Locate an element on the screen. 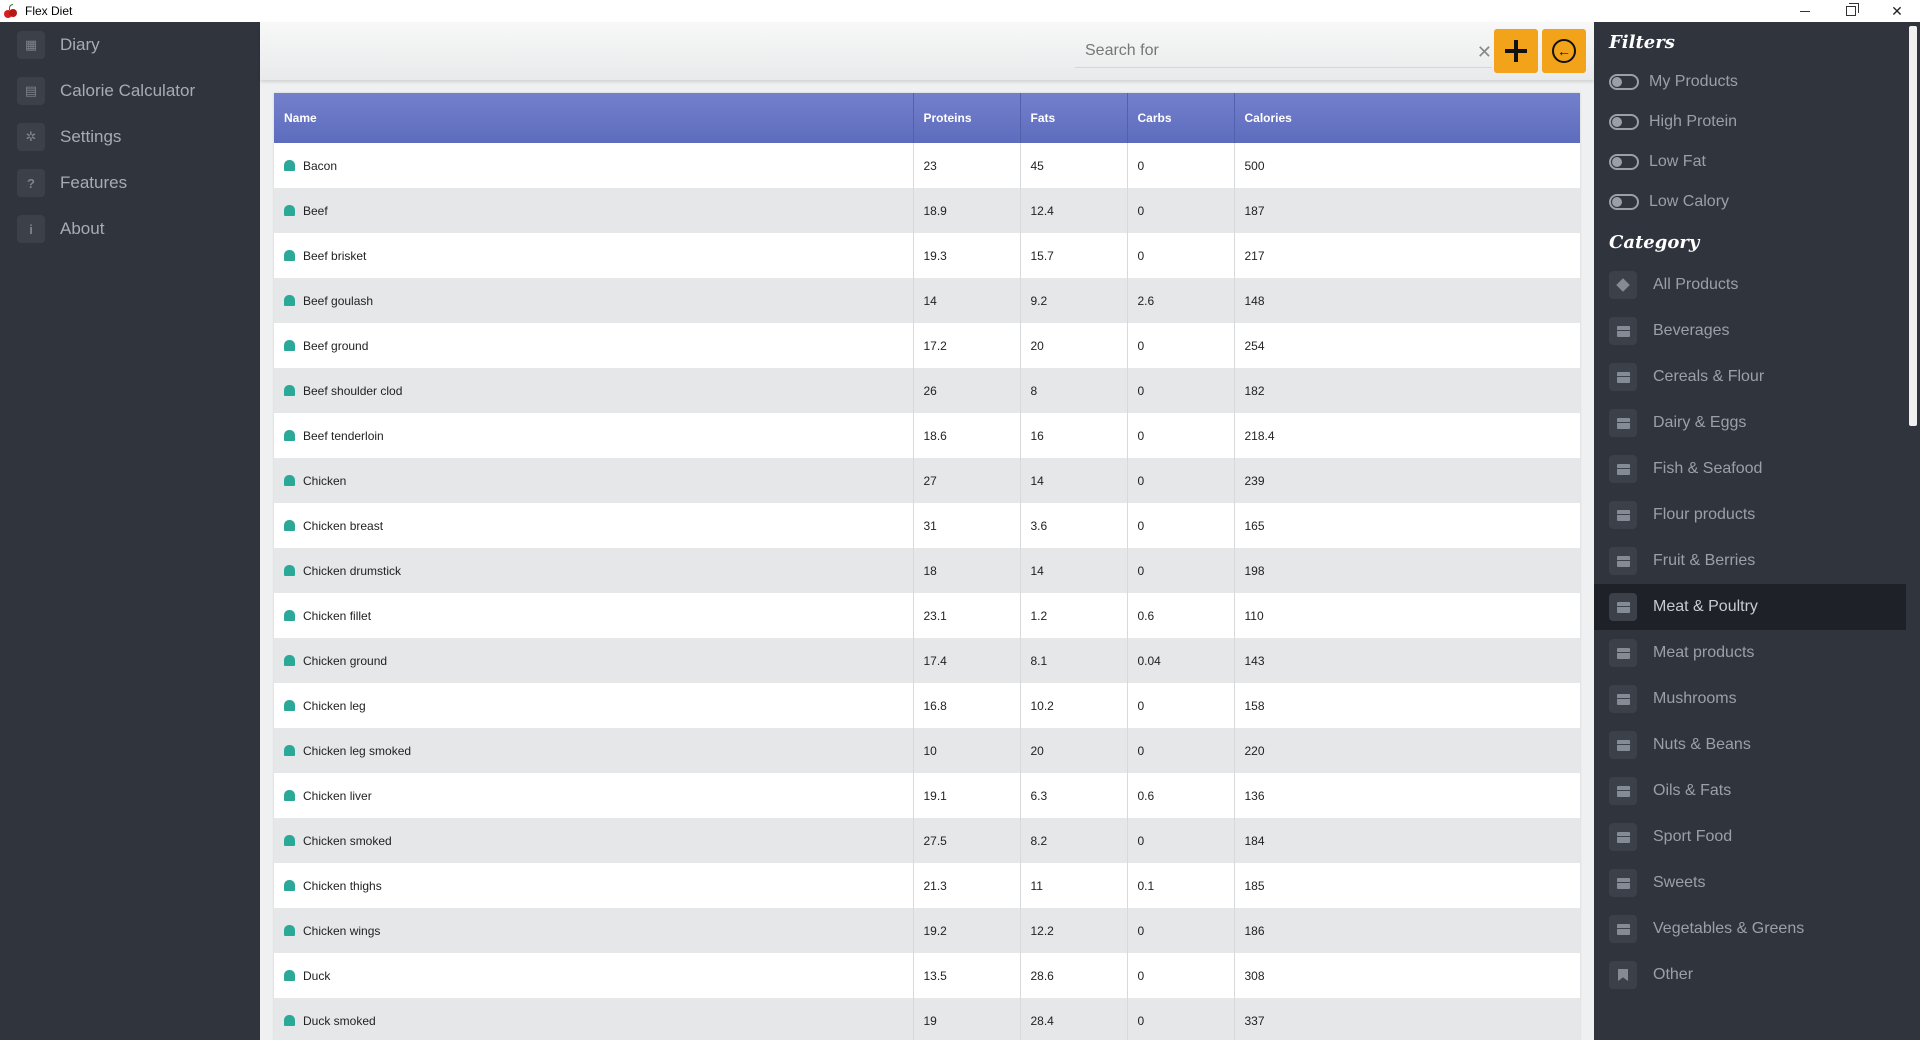 This screenshot has width=1920, height=1040. category-item: Sweets is located at coordinates (1750, 883).